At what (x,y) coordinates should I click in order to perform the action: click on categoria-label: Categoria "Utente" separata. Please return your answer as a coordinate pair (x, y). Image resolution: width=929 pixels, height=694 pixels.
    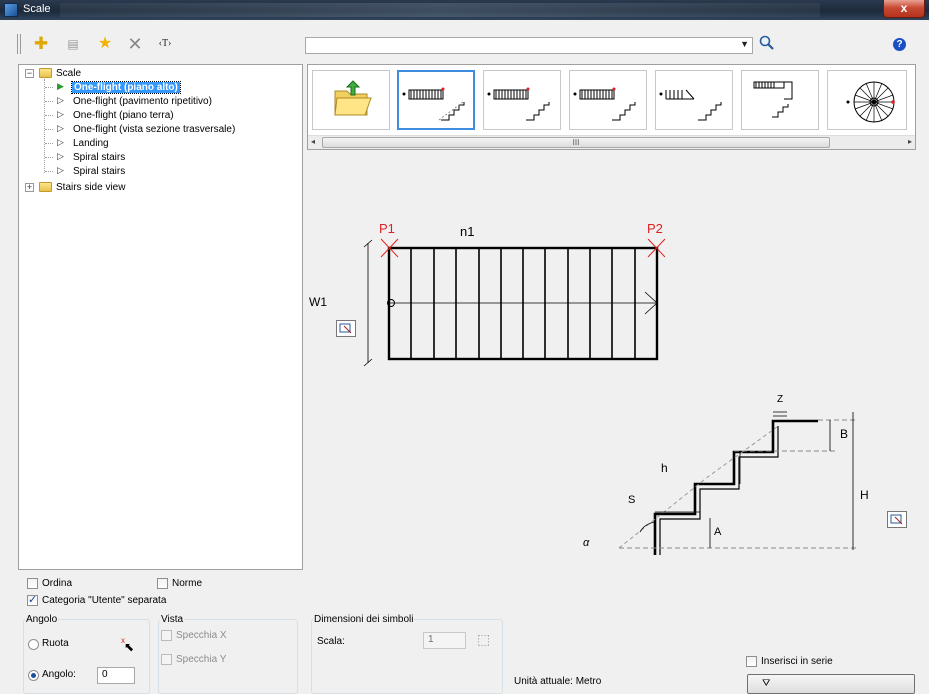
    Looking at the image, I should click on (104, 600).